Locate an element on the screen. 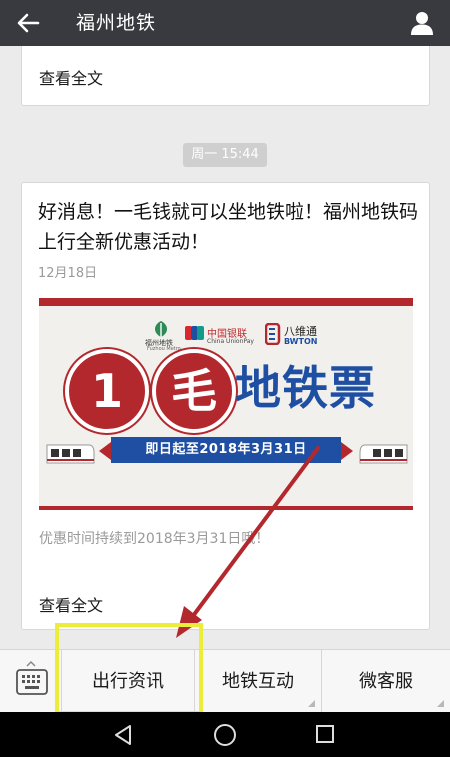 This screenshot has width=450, height=757. top-bar: 福州地铁 is located at coordinates (225, 23).